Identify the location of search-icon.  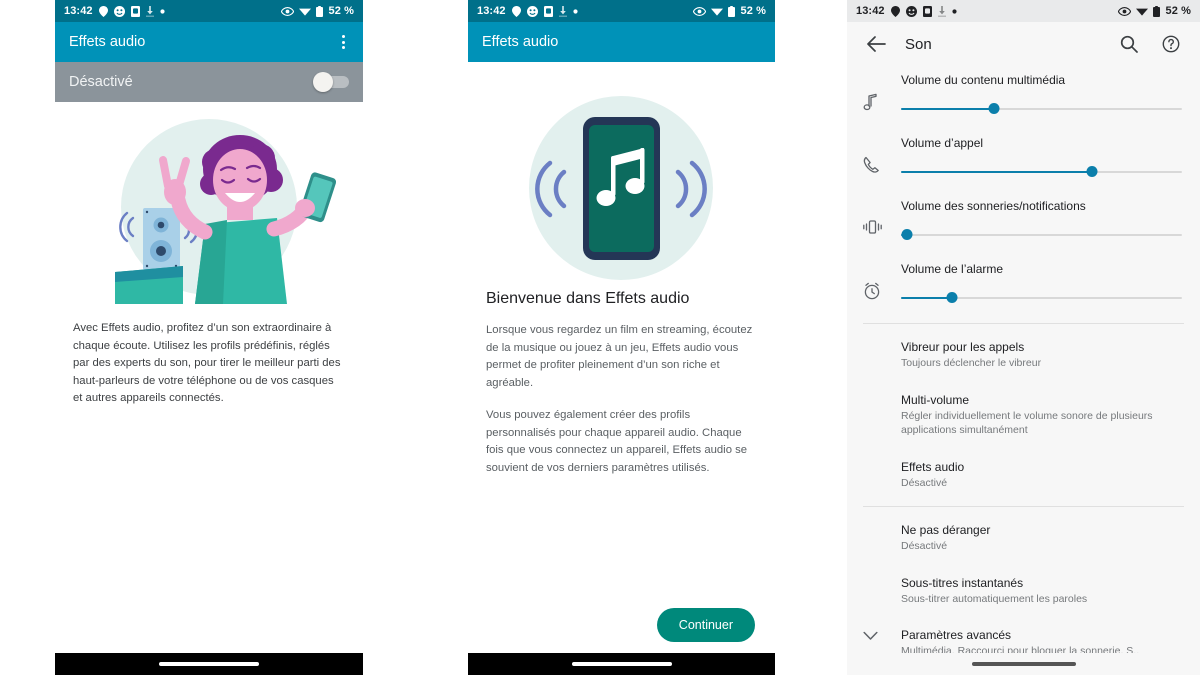
(1129, 44).